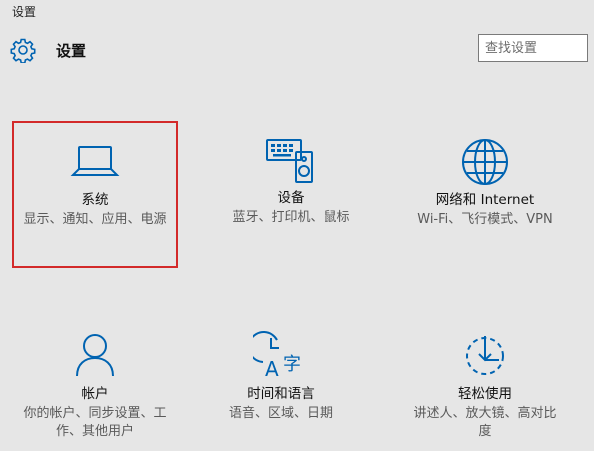 The image size is (594, 451). I want to click on page-title: 设置, so click(71, 50).